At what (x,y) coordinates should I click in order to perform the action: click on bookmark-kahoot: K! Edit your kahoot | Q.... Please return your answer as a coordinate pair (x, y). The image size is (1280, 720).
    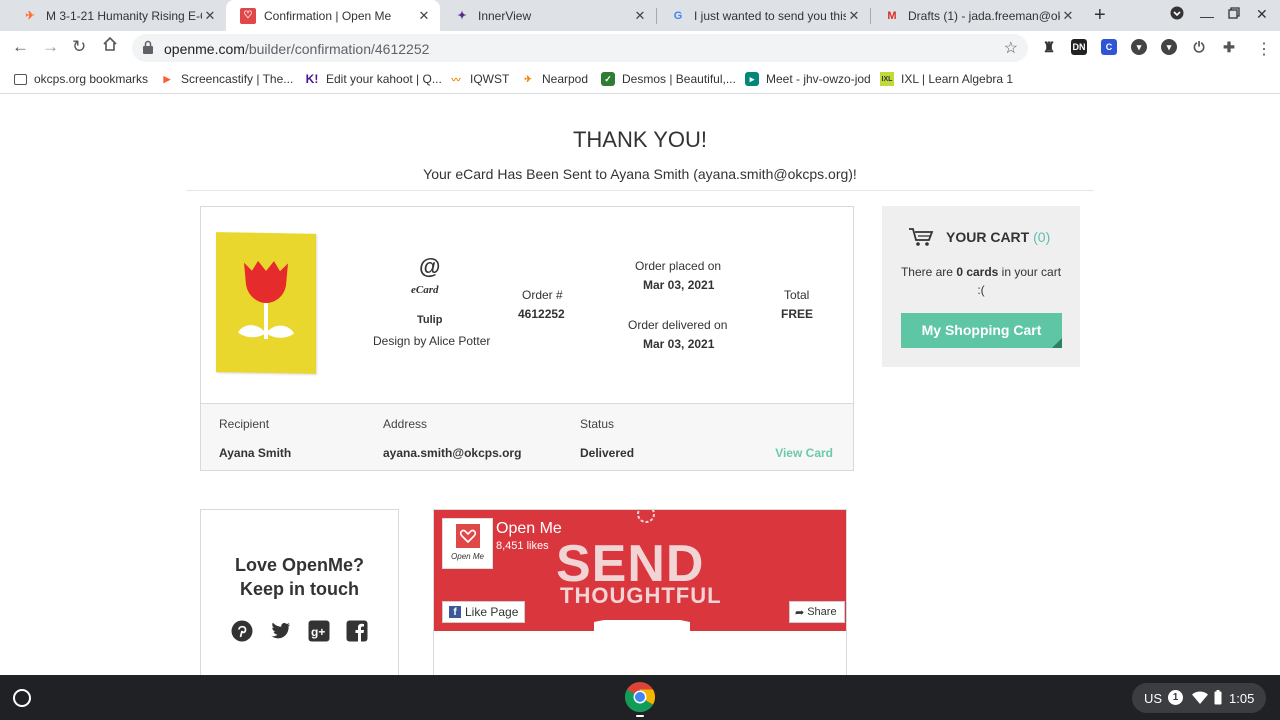
    Looking at the image, I should click on (373, 79).